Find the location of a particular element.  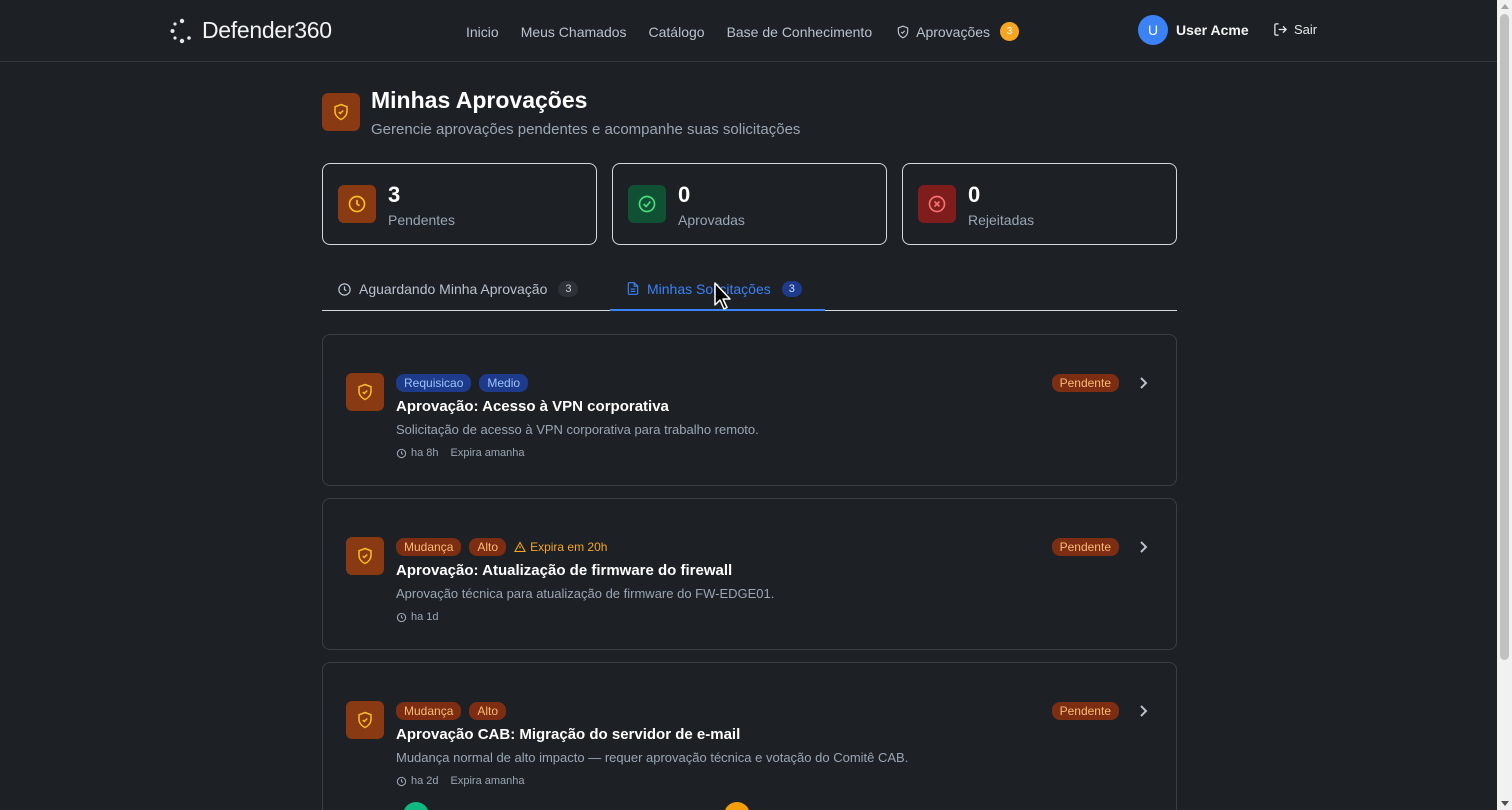

stat-label: Rejeitadas is located at coordinates (1001, 220).